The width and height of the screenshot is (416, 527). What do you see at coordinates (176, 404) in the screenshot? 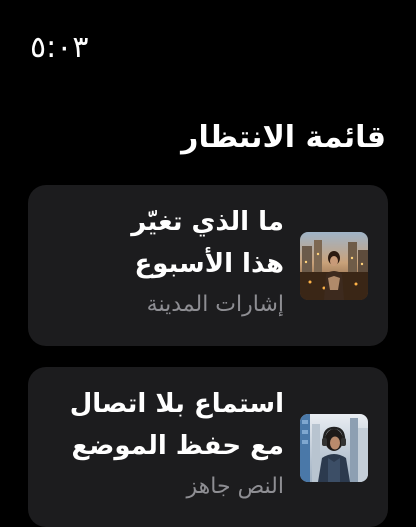
I see `queue-item-title-line1: استماع بلا اتصال` at bounding box center [176, 404].